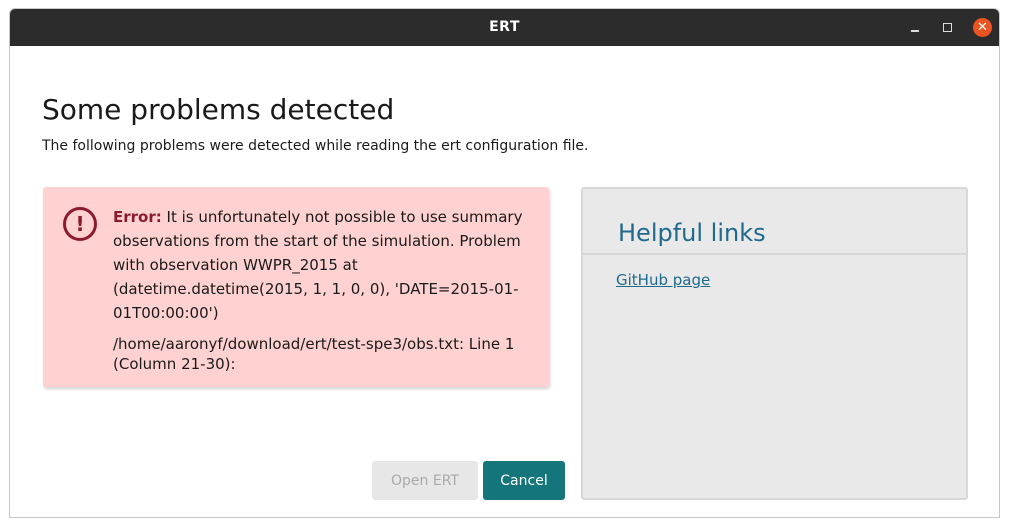 Image resolution: width=1010 pixels, height=526 pixels. What do you see at coordinates (774, 222) in the screenshot?
I see `helpful-links-header: Helpful links` at bounding box center [774, 222].